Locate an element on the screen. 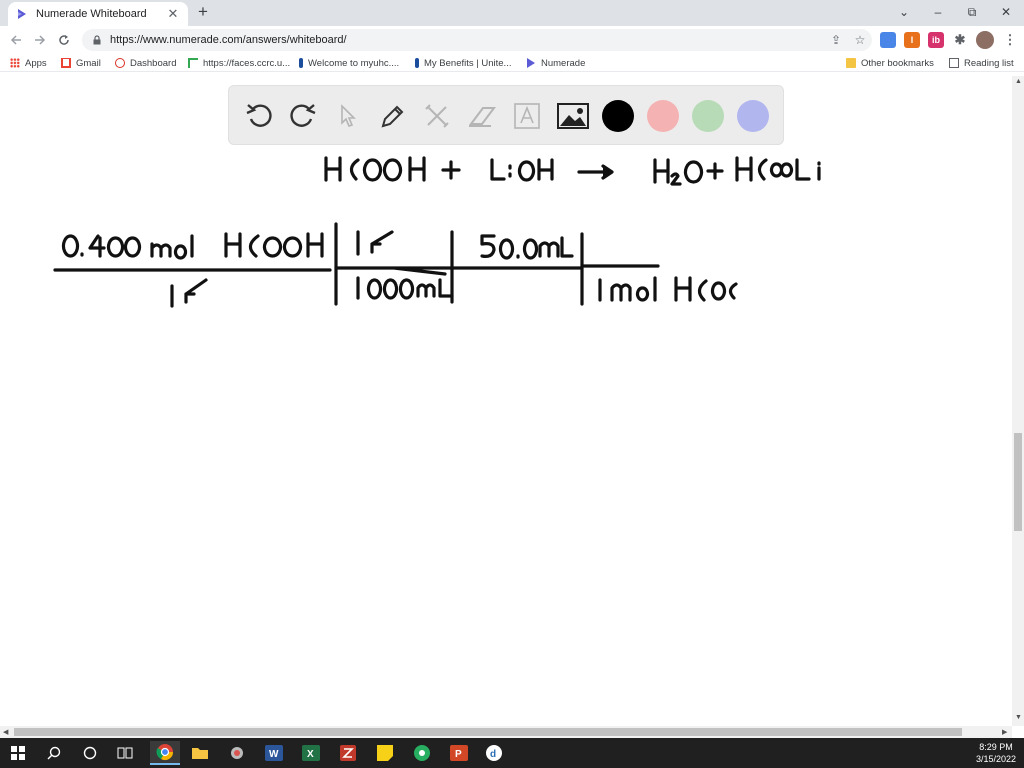 The height and width of the screenshot is (768, 1024). powerpoint-icon: P is located at coordinates (459, 753).